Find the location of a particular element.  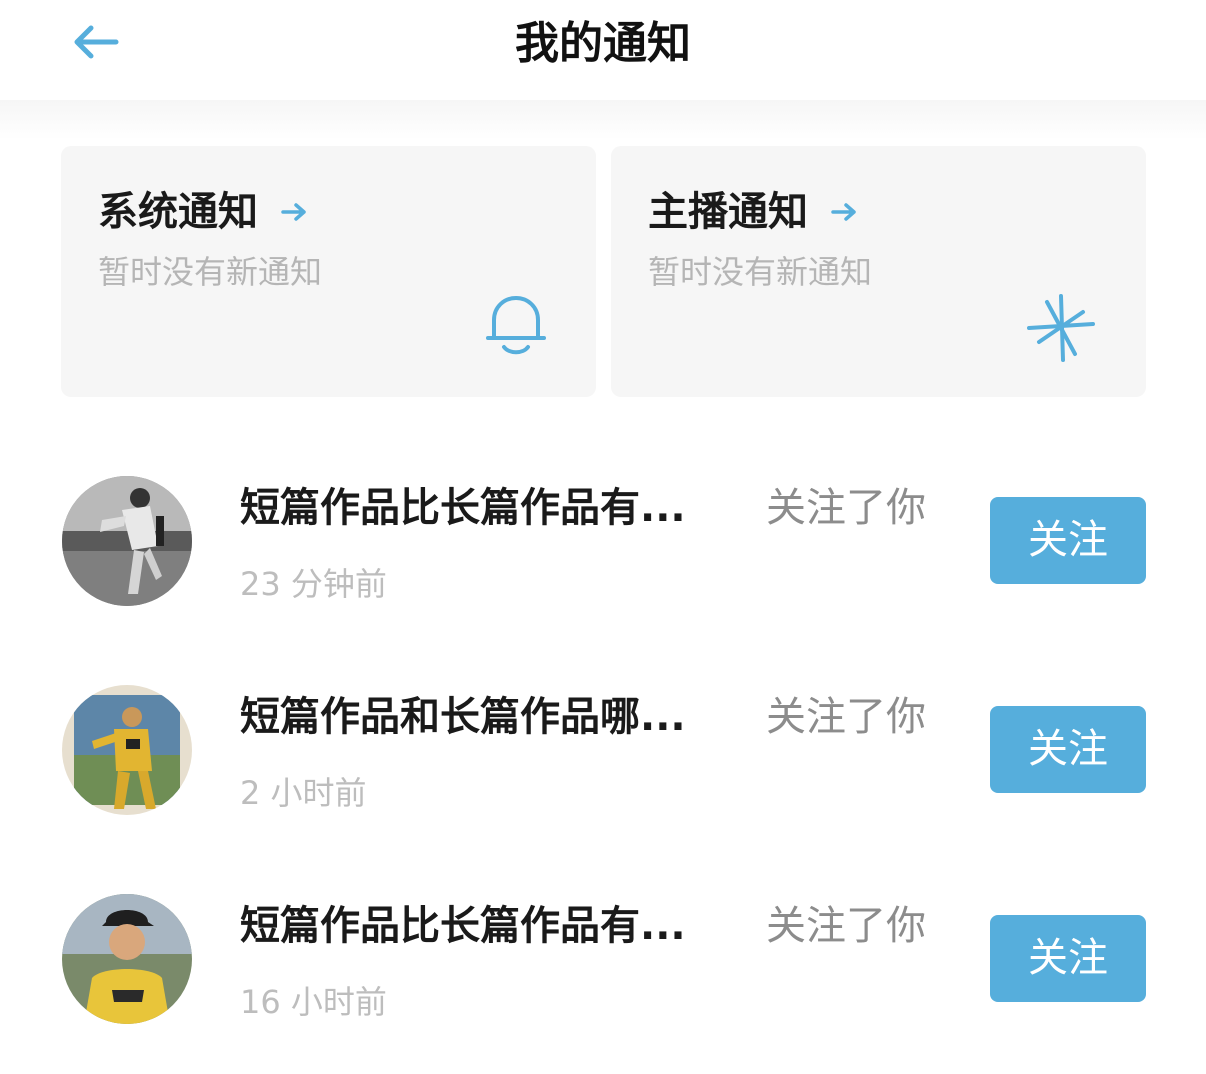

card-title-row: 主播通知 is located at coordinates (753, 212).